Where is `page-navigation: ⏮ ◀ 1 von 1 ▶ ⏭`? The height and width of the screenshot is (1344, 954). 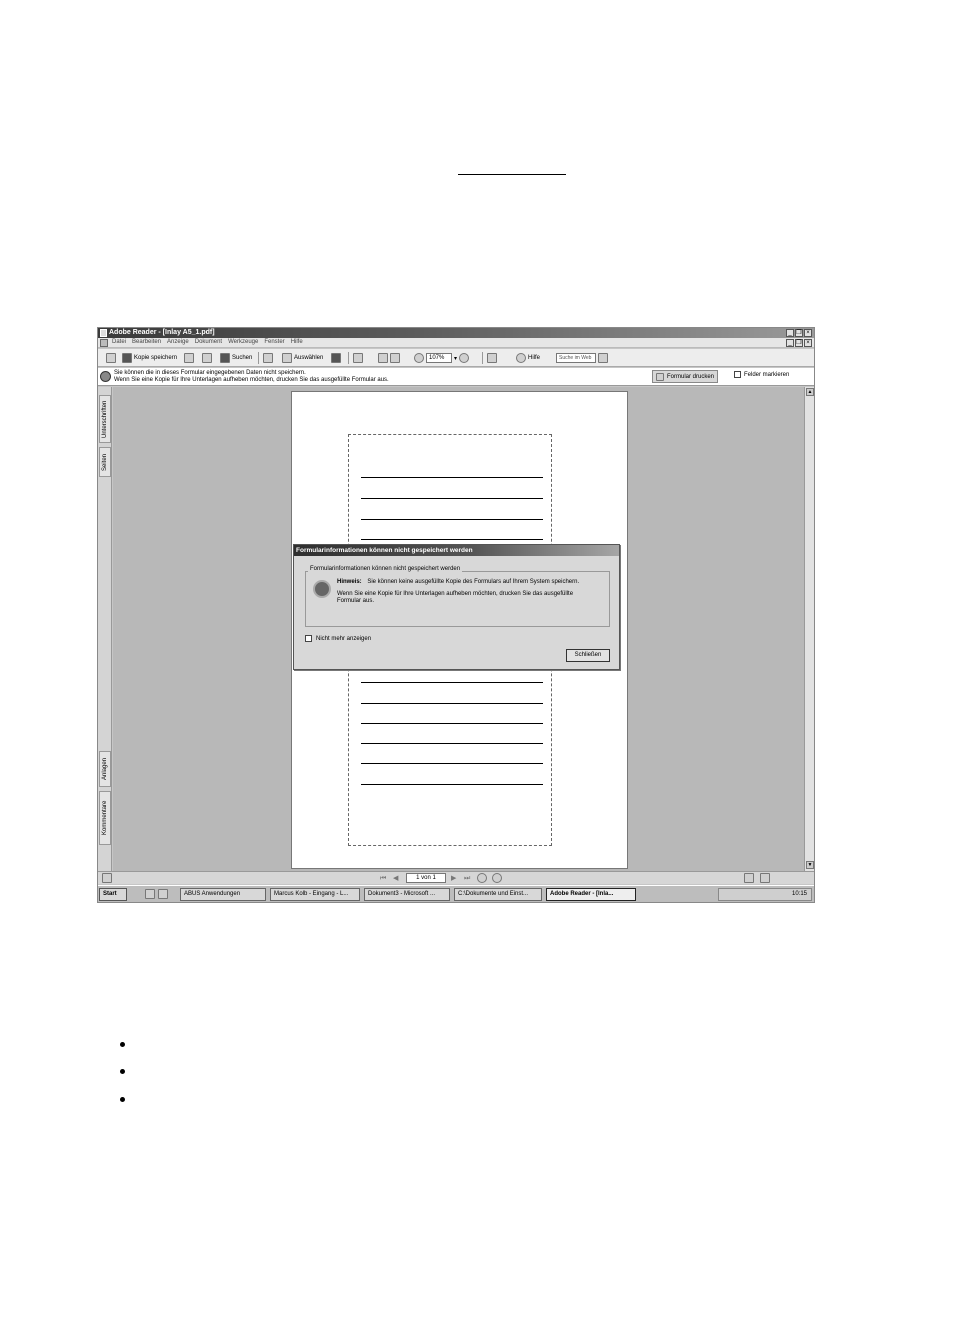 page-navigation: ⏮ ◀ 1 von 1 ▶ ⏭ is located at coordinates (441, 878).